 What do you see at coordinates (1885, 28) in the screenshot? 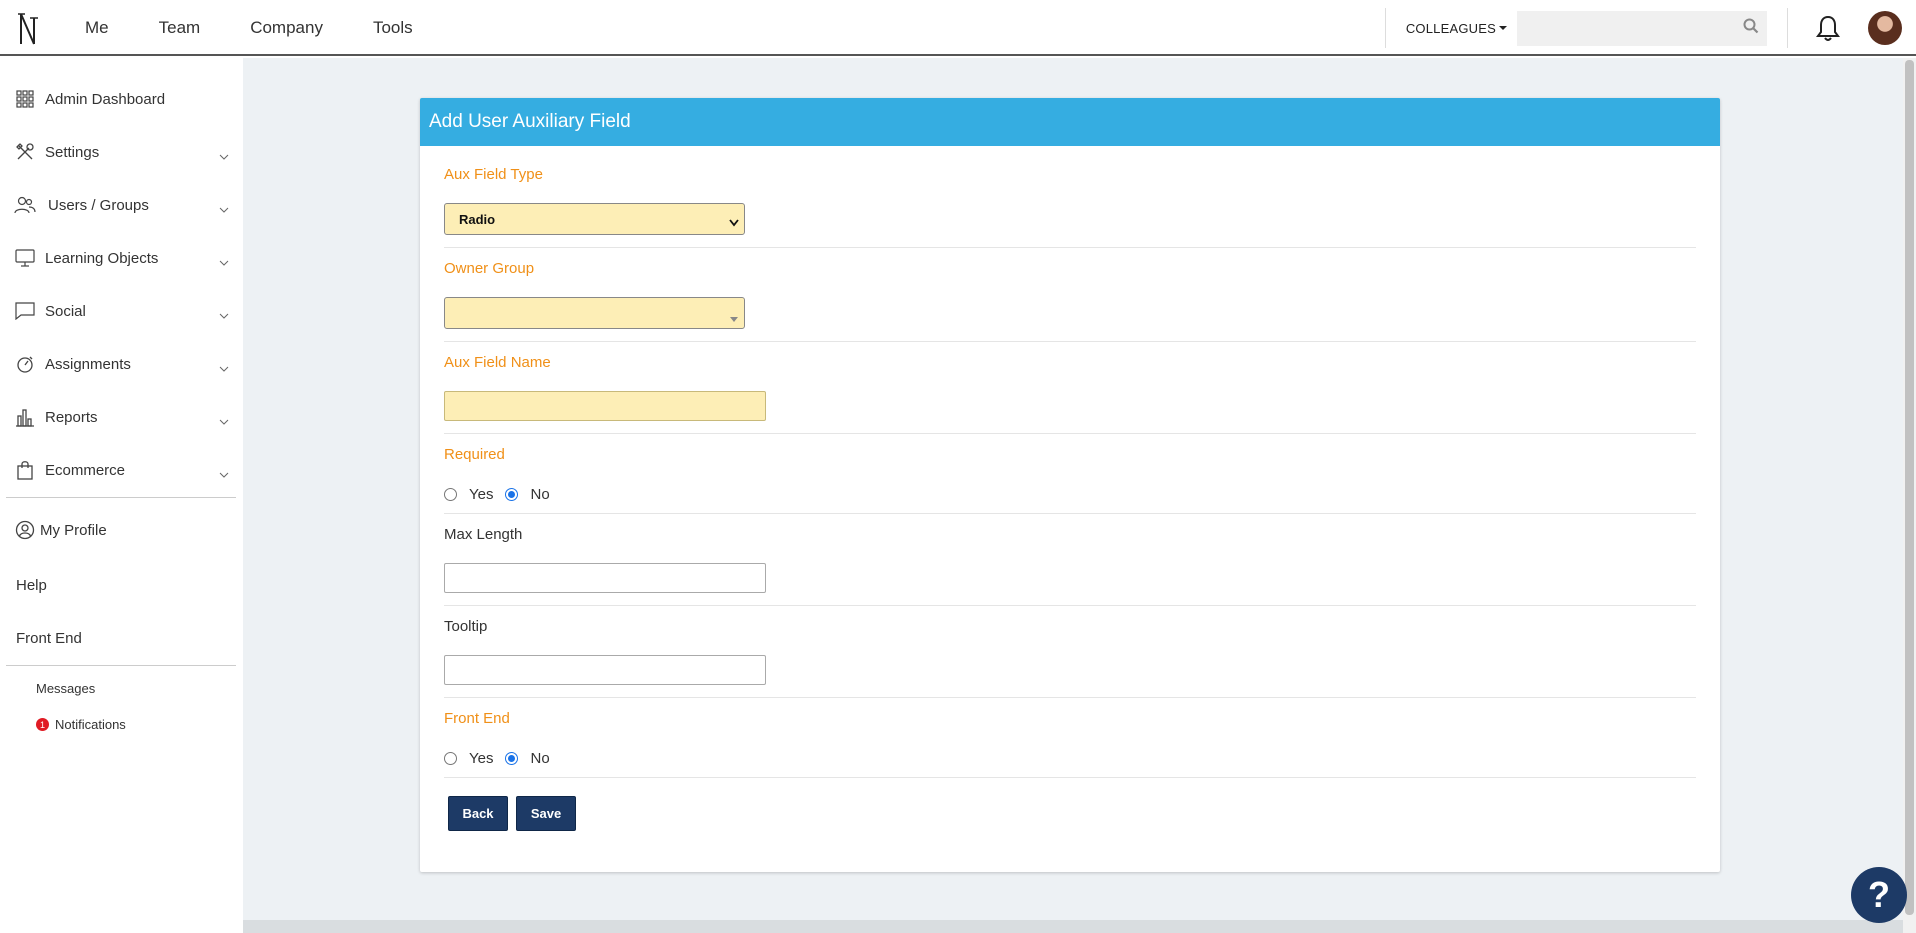
I see `avatar` at bounding box center [1885, 28].